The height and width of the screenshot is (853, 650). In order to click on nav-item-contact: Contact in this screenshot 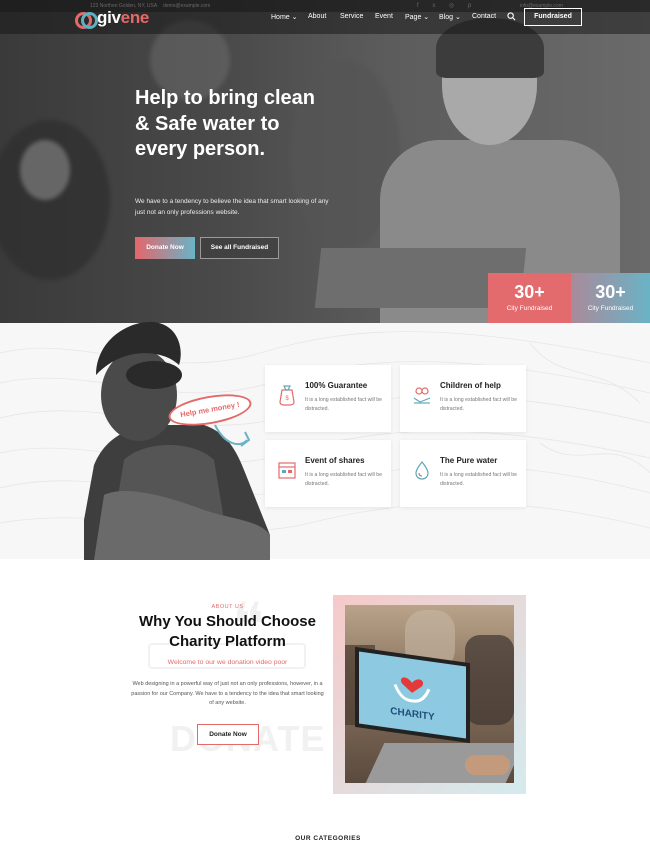, I will do `click(484, 16)`.